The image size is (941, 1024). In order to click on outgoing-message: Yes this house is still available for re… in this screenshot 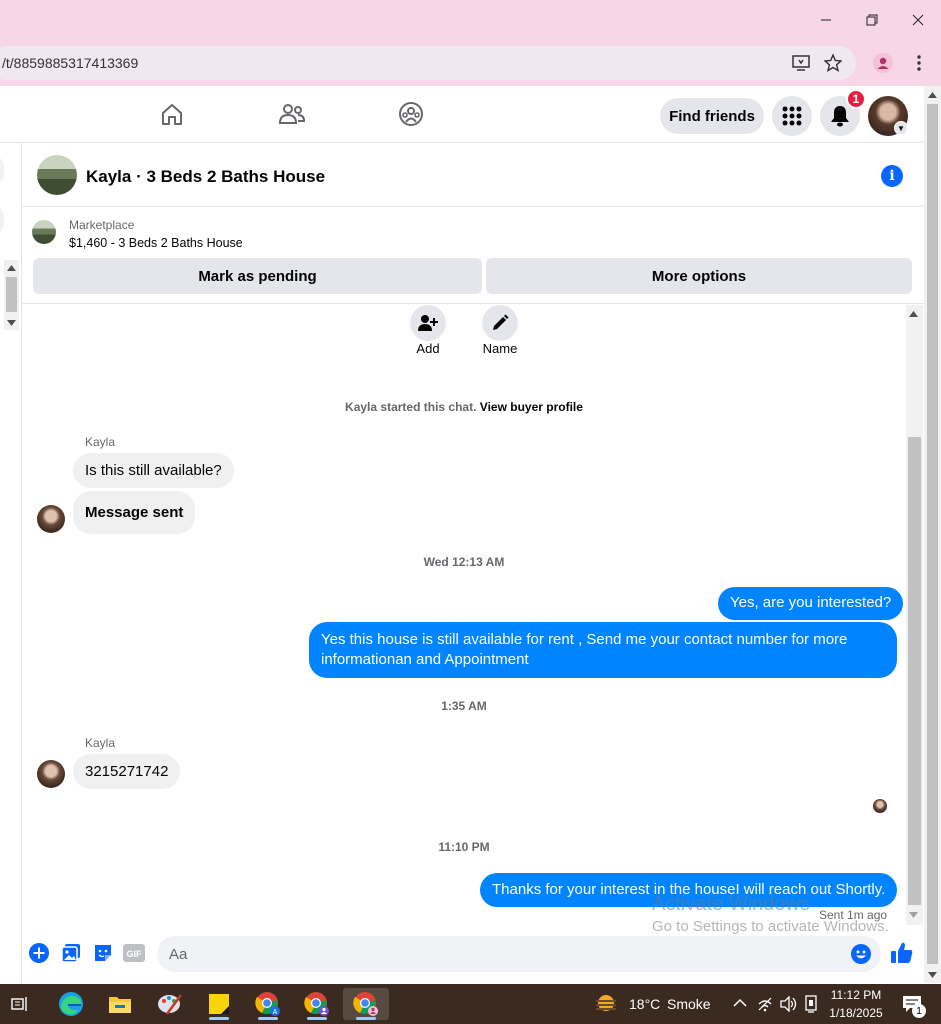, I will do `click(603, 650)`.